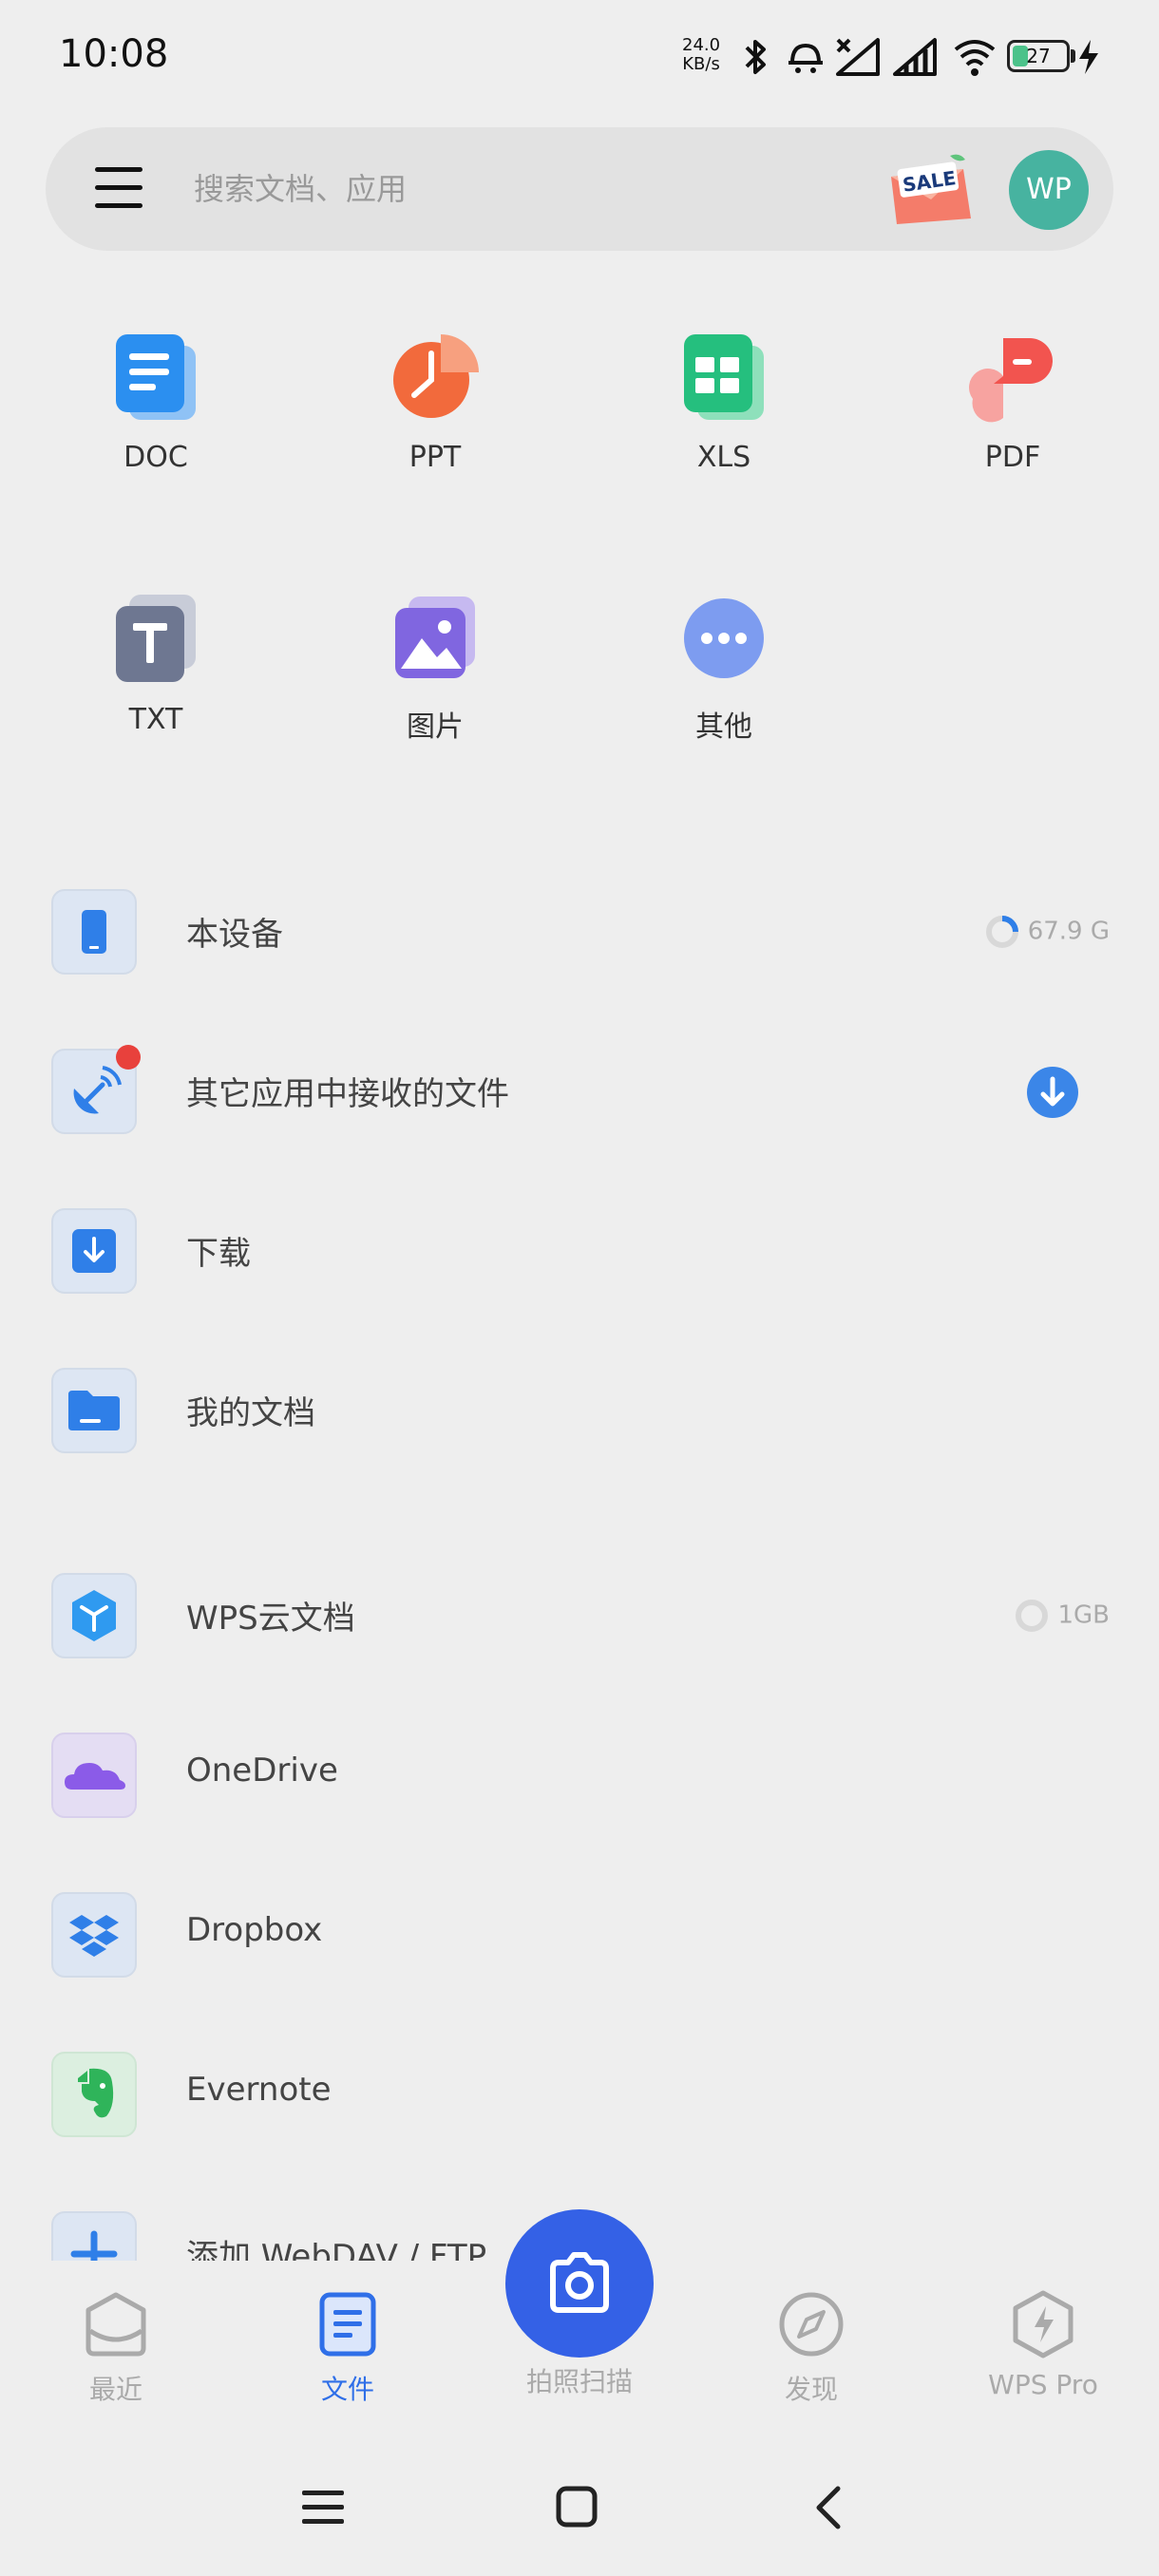 This screenshot has width=1159, height=2576. Describe the element at coordinates (94, 1935) in the screenshot. I see `dropbox-icon` at that location.